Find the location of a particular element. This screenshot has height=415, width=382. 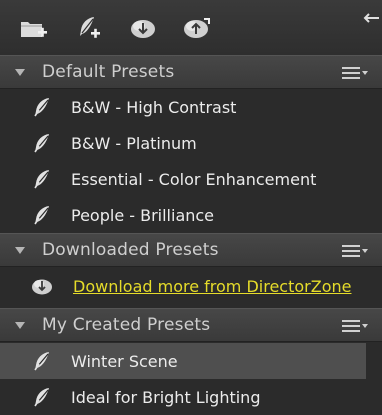

preset-label: Essential - Color Enhancement is located at coordinates (194, 179).